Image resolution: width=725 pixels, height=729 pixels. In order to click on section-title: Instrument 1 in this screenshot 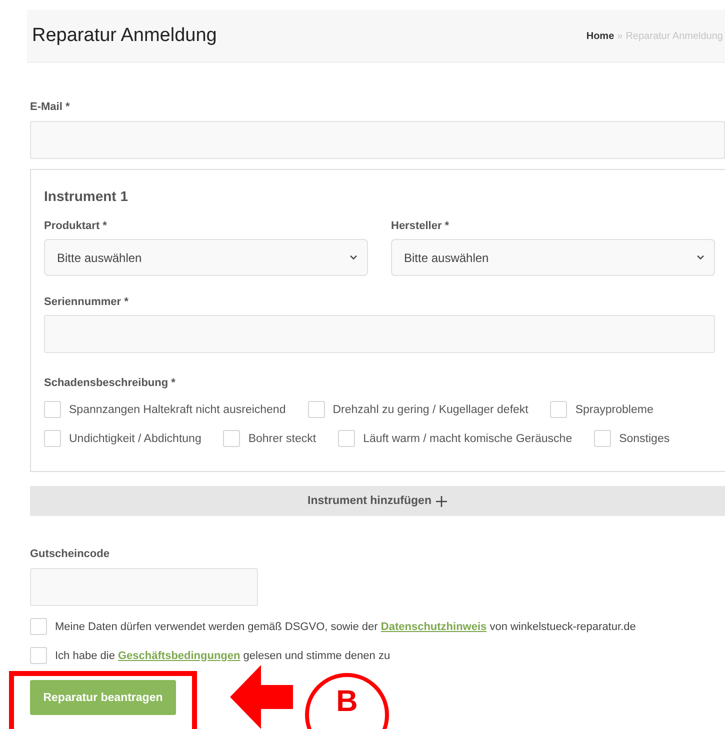, I will do `click(87, 196)`.